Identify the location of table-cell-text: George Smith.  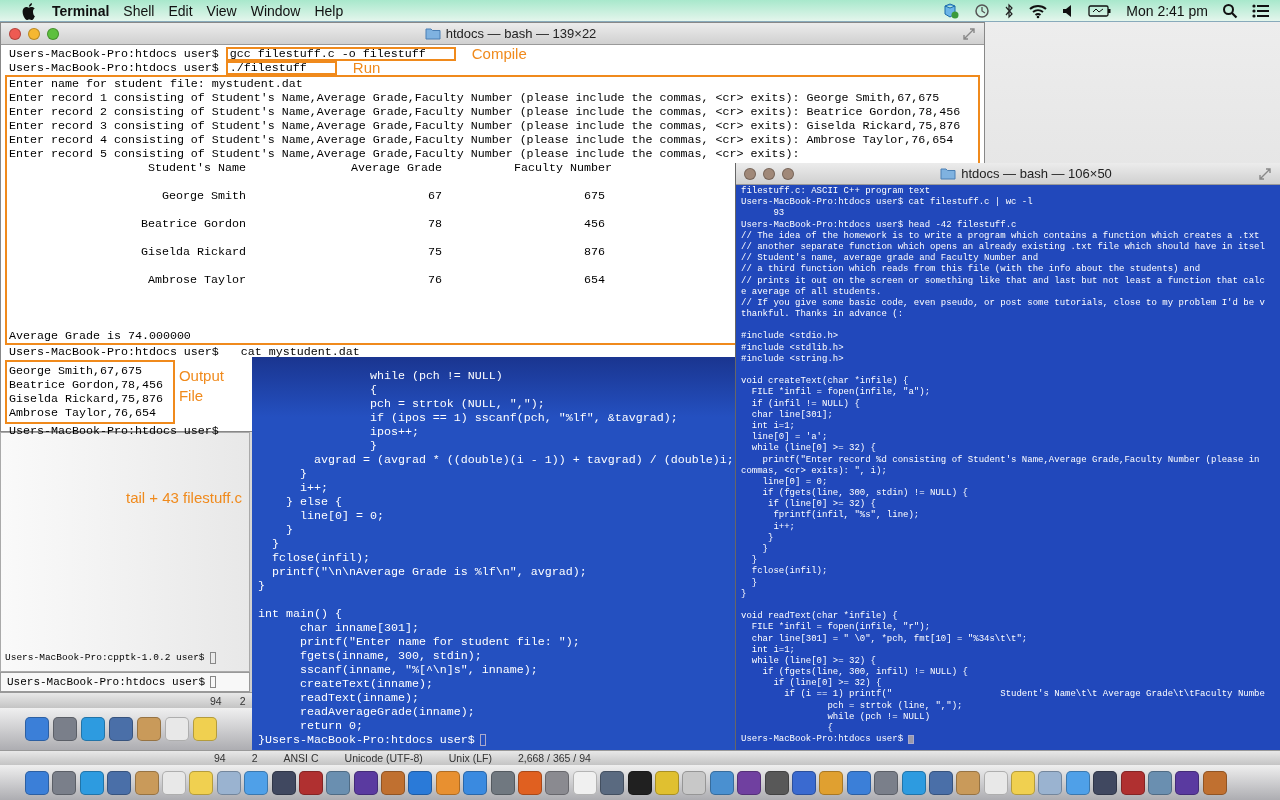
(203, 196).